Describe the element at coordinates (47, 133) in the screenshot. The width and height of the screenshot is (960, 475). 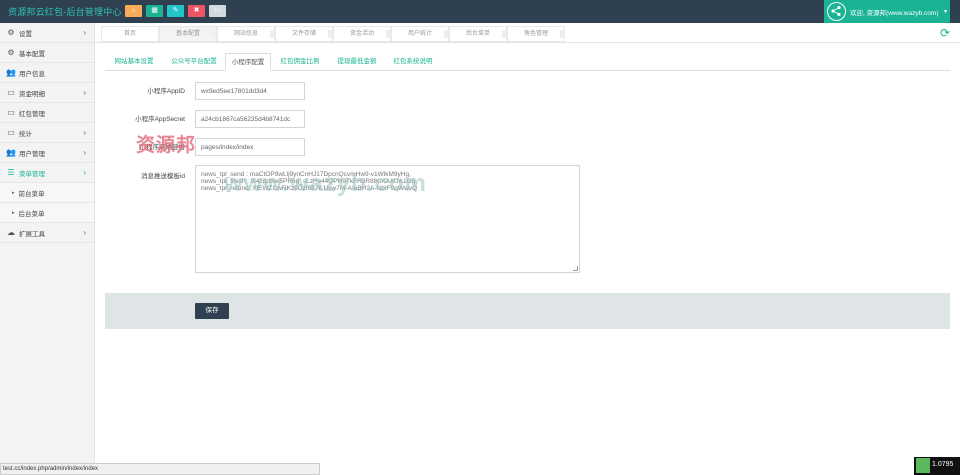
I see `sidebar-item-stats: ▭ 统计 ›` at that location.